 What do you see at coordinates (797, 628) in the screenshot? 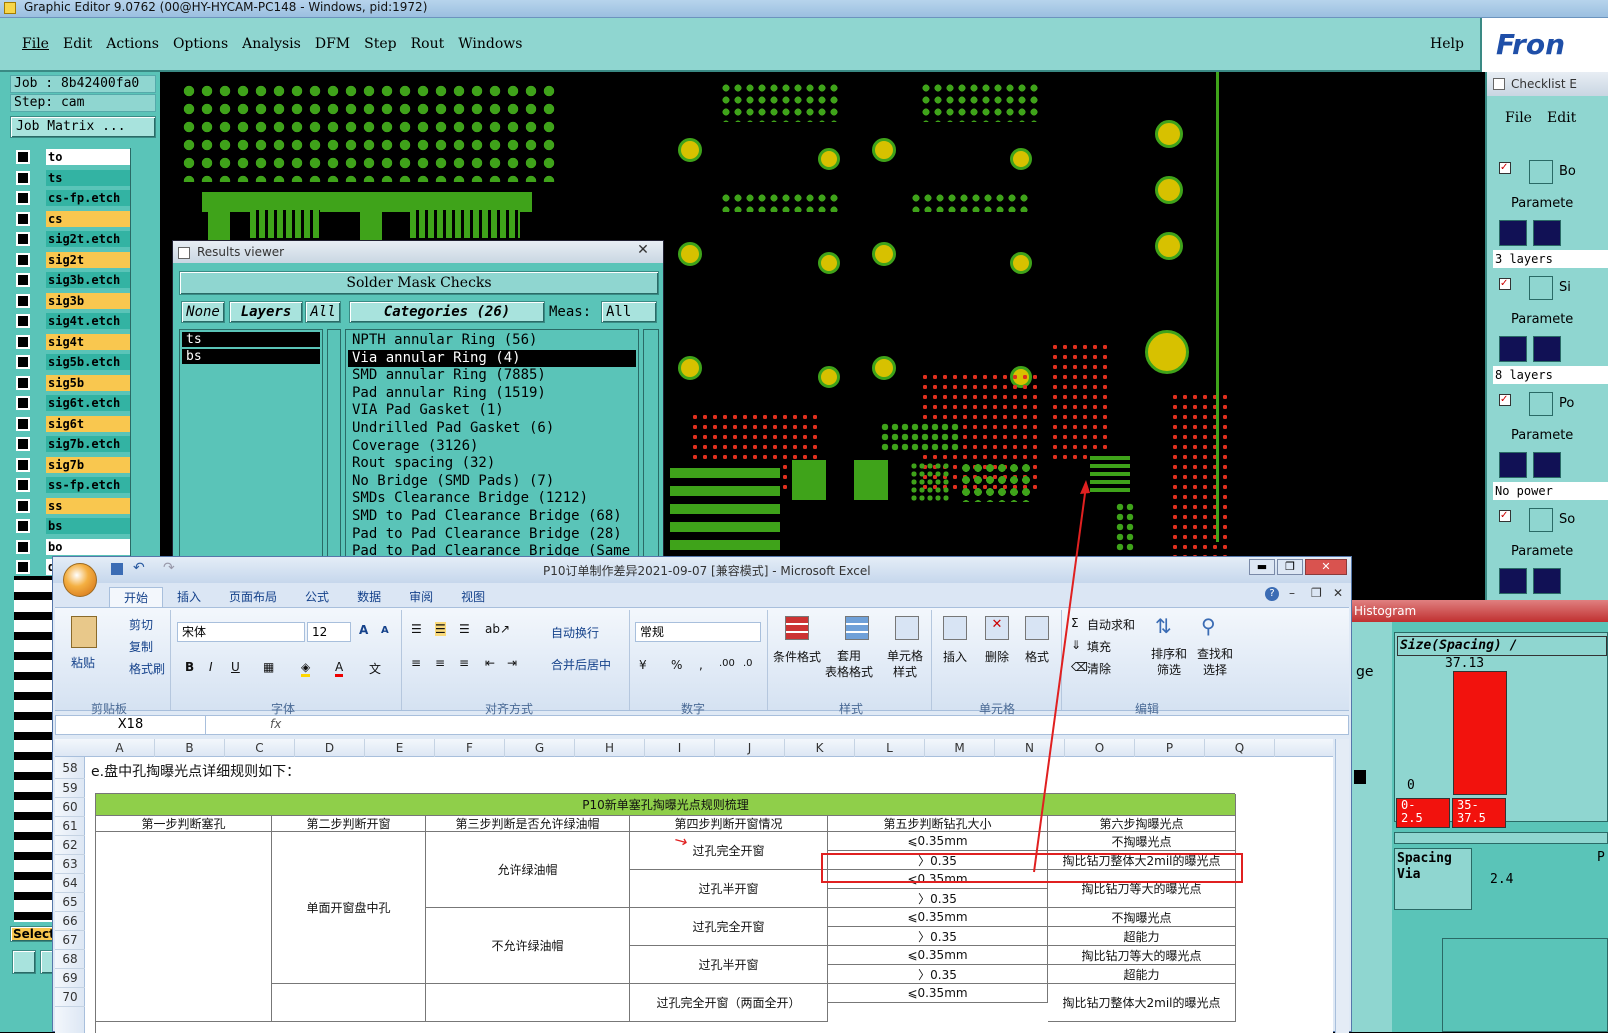
I see `conditional-format-icon` at bounding box center [797, 628].